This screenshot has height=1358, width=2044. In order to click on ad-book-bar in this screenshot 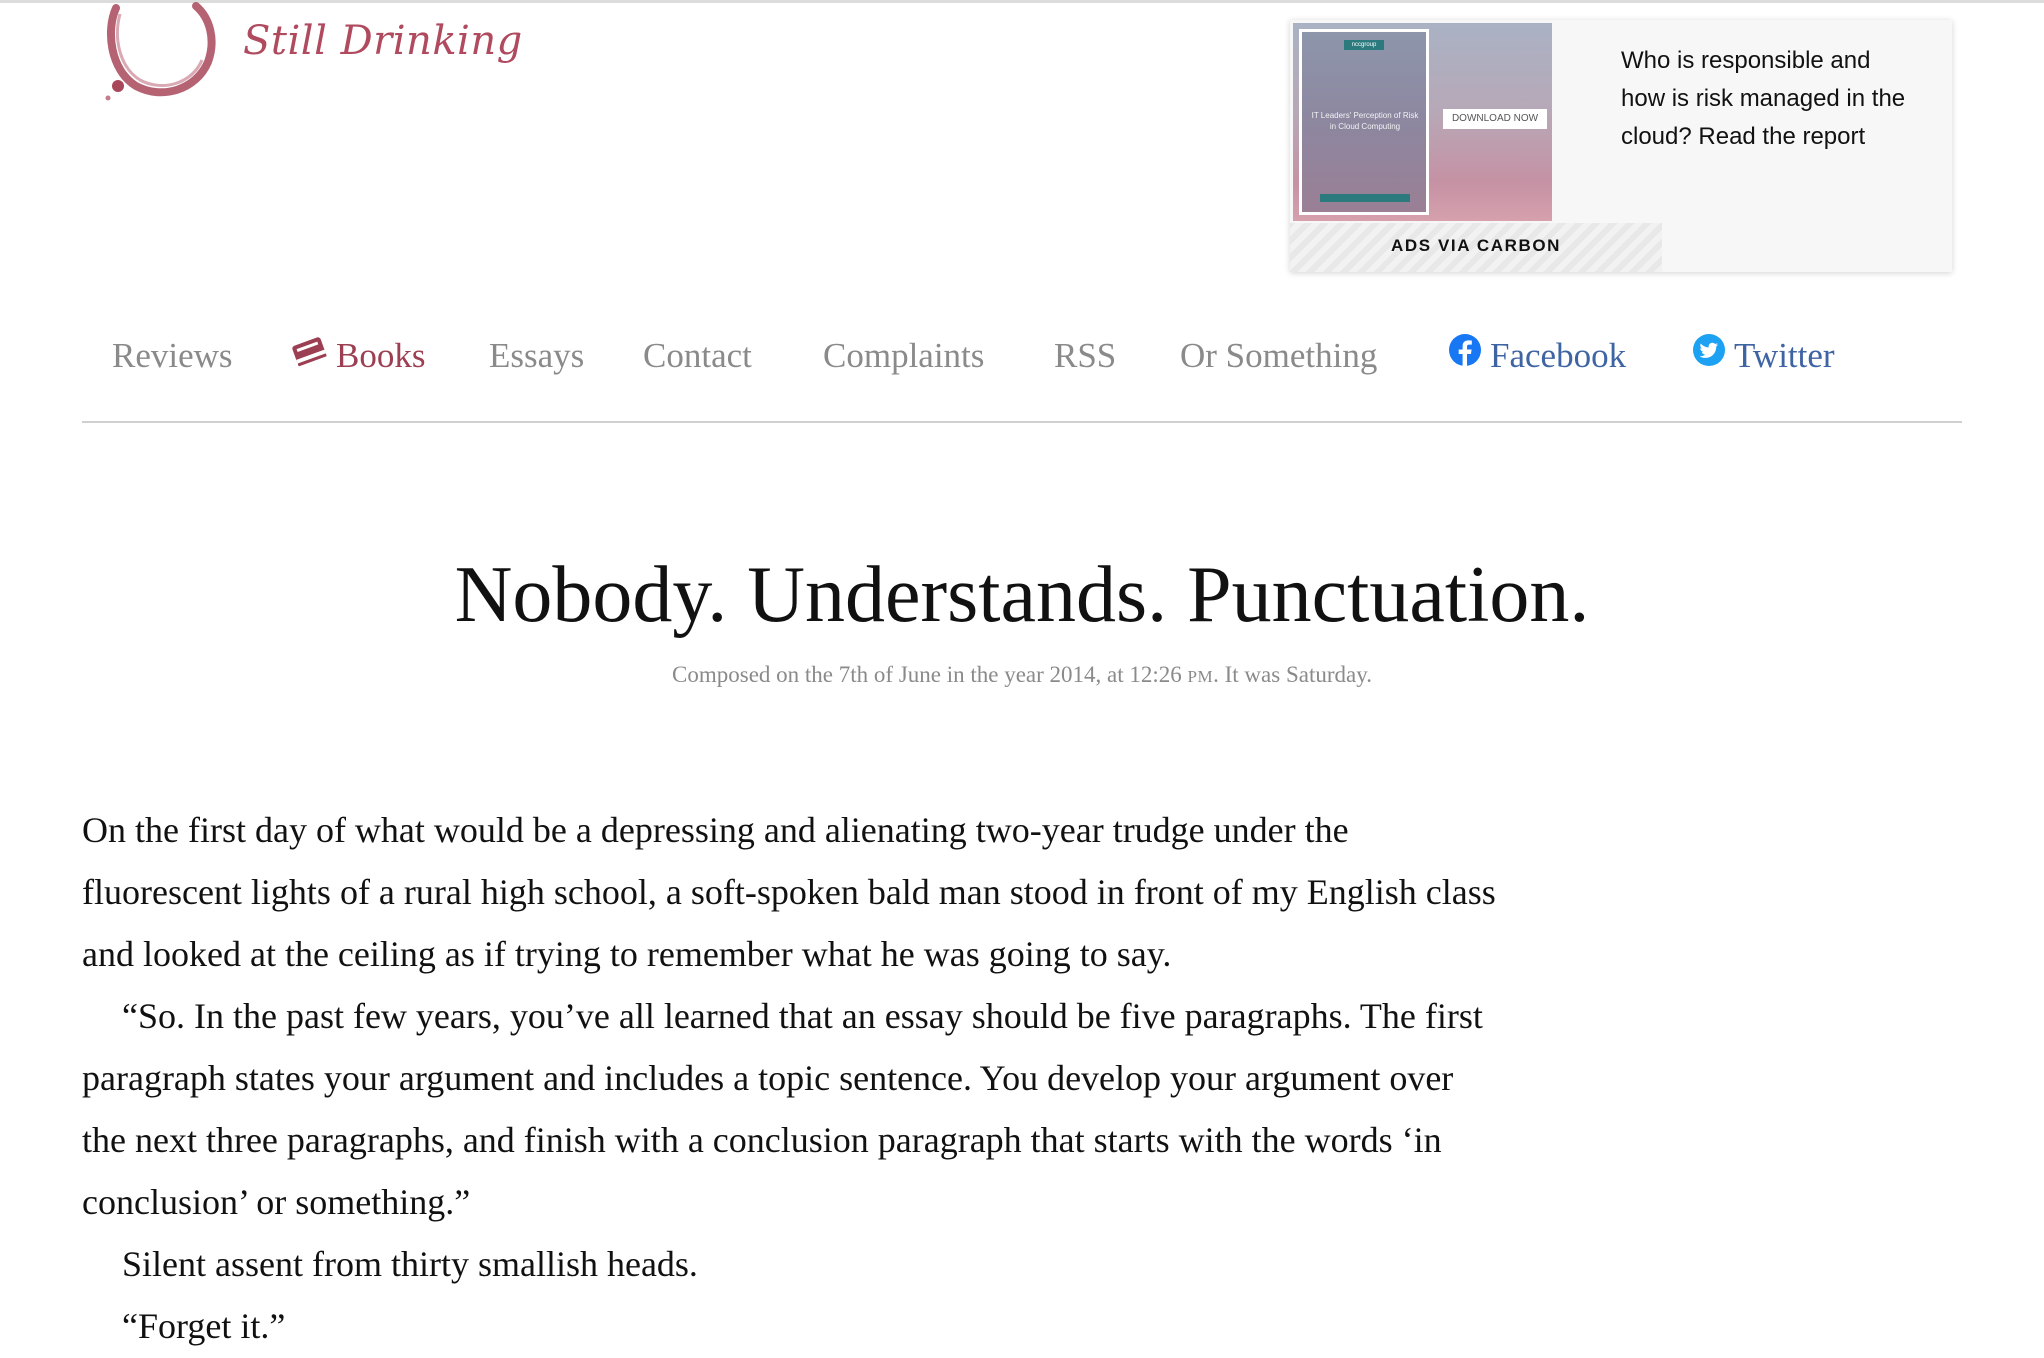, I will do `click(1365, 198)`.